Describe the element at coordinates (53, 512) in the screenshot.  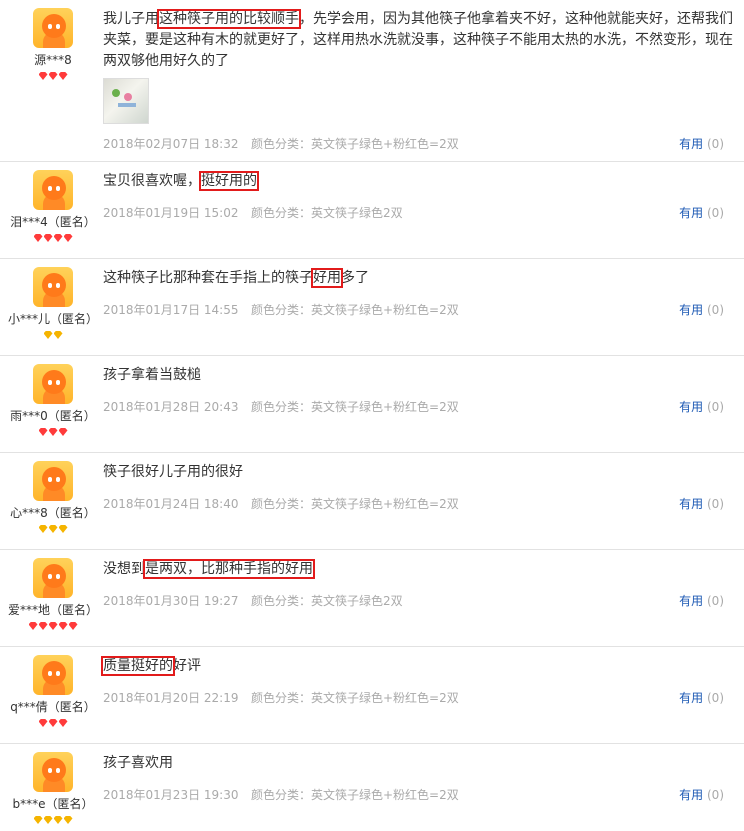
I see `reviewer-name: 心***8（匿名）` at that location.